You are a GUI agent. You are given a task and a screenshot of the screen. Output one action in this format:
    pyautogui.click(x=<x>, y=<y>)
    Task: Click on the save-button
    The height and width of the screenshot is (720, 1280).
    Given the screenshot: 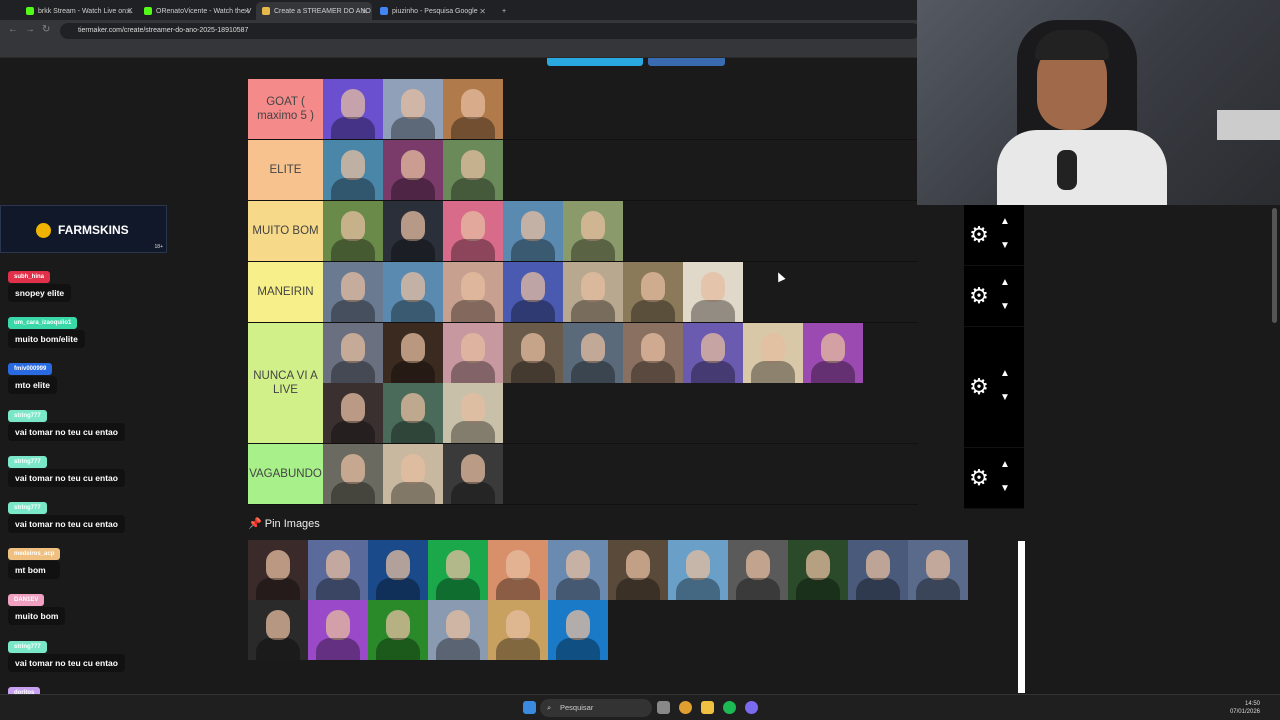 What is the action you would take?
    pyautogui.click(x=595, y=62)
    